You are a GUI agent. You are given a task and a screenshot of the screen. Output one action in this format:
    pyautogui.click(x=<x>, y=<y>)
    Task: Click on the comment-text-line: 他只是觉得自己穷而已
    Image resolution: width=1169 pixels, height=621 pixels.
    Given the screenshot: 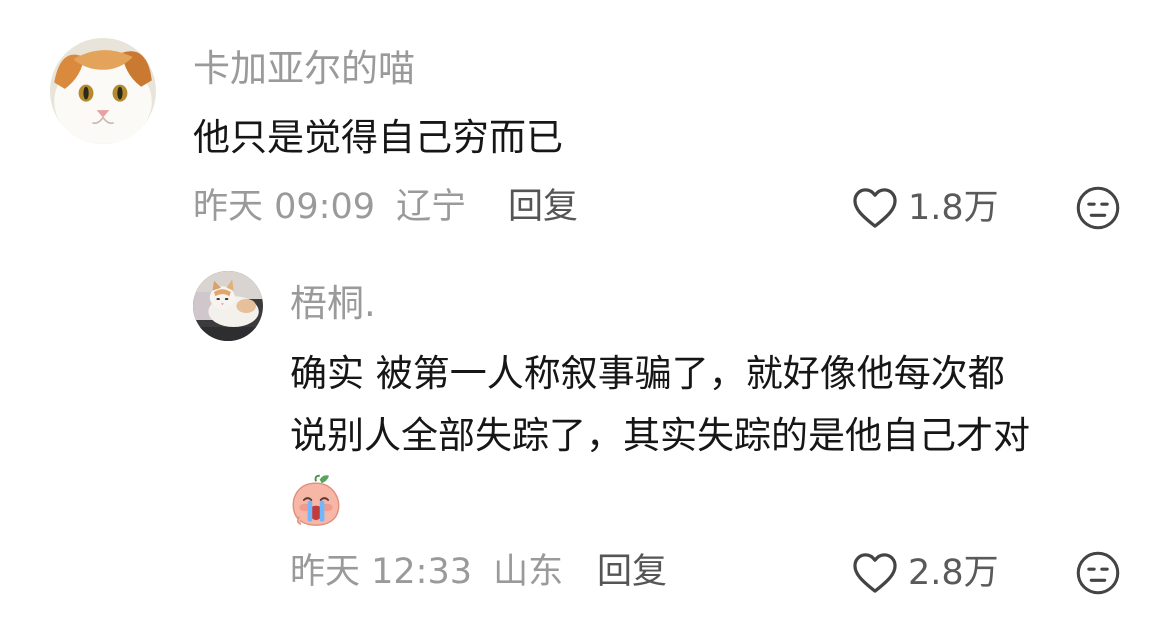 What is the action you would take?
    pyautogui.click(x=378, y=137)
    